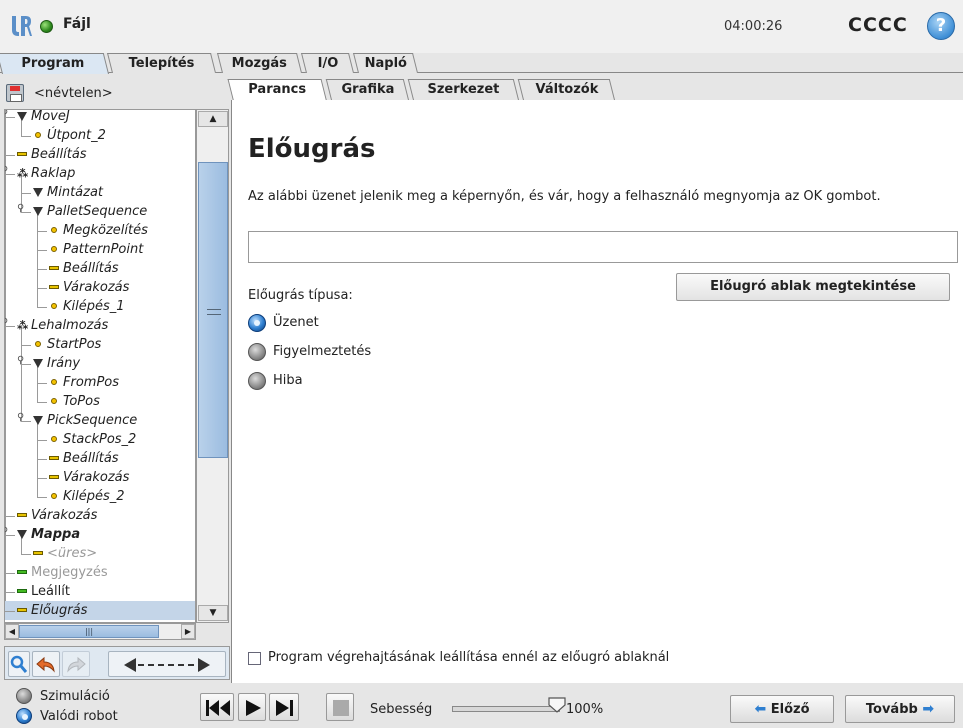  Describe the element at coordinates (463, 89) in the screenshot. I see `tab-szerkezet: Szerkezet` at that location.